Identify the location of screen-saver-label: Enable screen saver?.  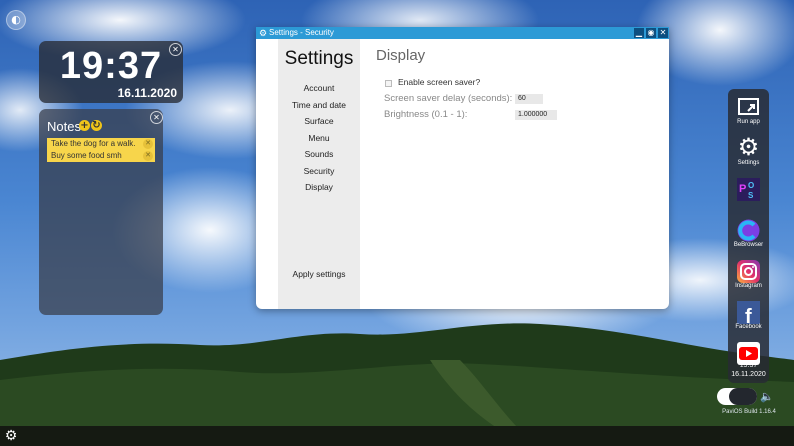
(439, 82).